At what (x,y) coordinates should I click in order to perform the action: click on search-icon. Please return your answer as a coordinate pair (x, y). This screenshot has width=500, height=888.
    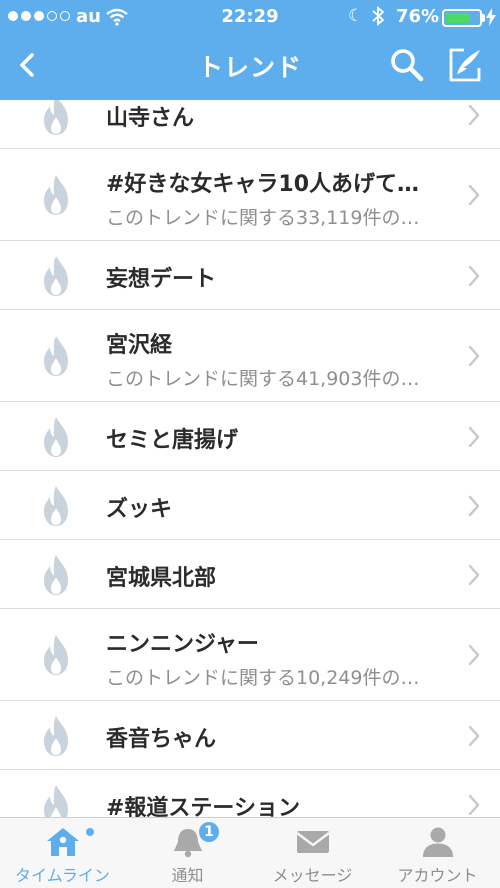
    Looking at the image, I should click on (407, 65).